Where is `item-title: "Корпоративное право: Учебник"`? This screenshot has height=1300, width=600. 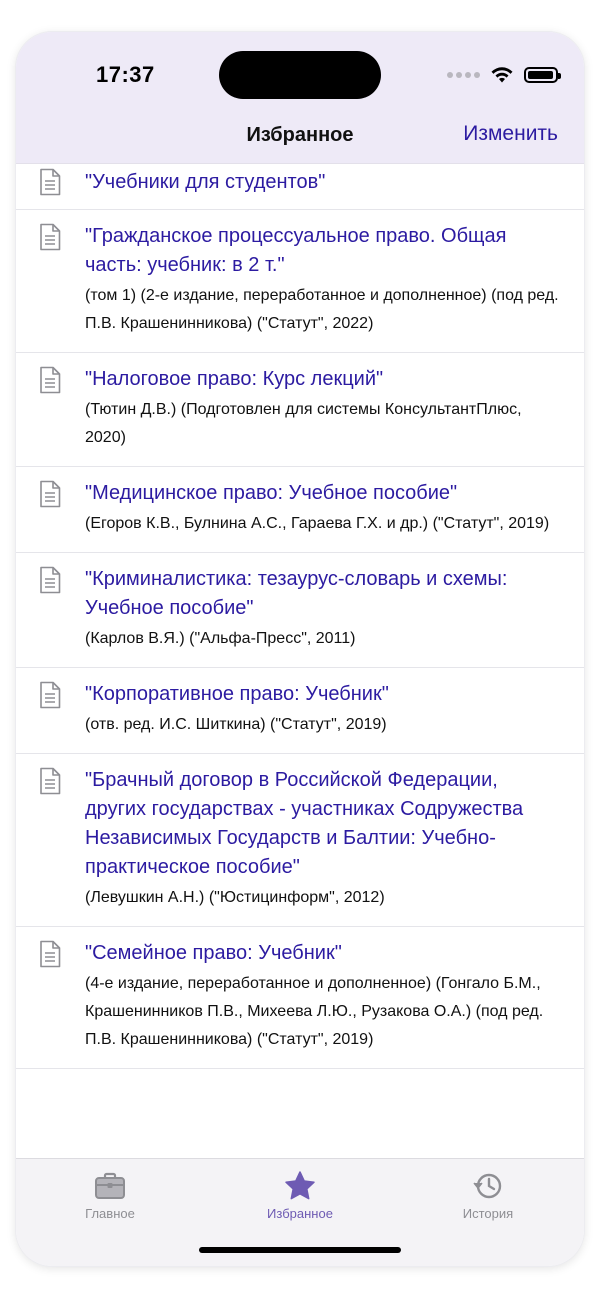 item-title: "Корпоративное право: Учебник" is located at coordinates (237, 694).